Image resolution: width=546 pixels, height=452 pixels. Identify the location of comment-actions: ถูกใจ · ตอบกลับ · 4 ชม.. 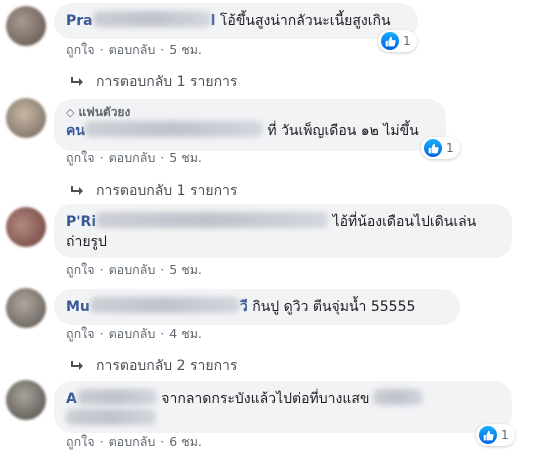
(134, 334).